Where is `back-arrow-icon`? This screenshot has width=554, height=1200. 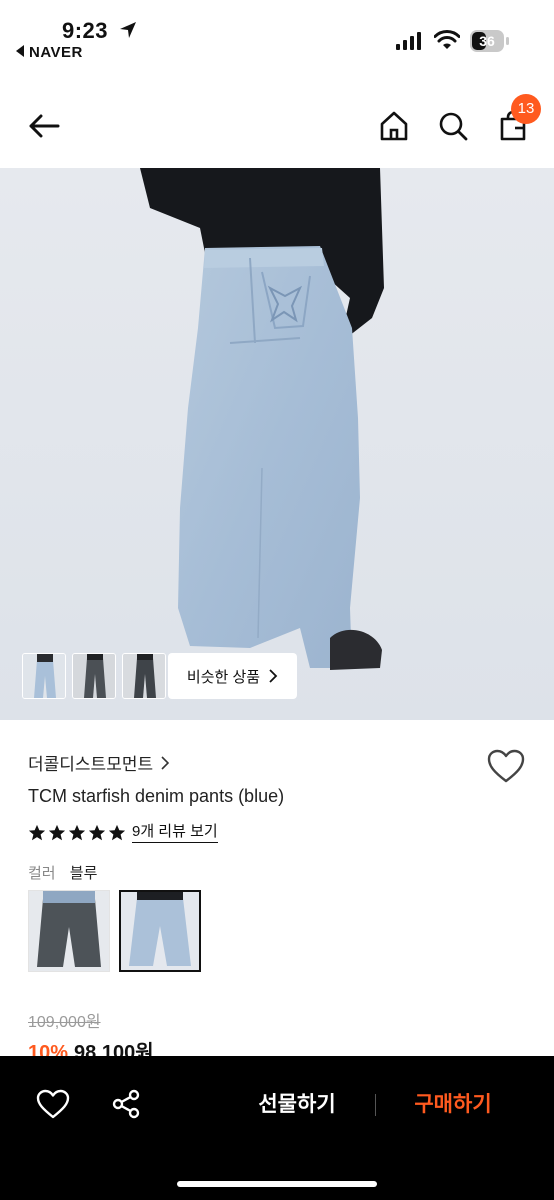
back-arrow-icon is located at coordinates (44, 126).